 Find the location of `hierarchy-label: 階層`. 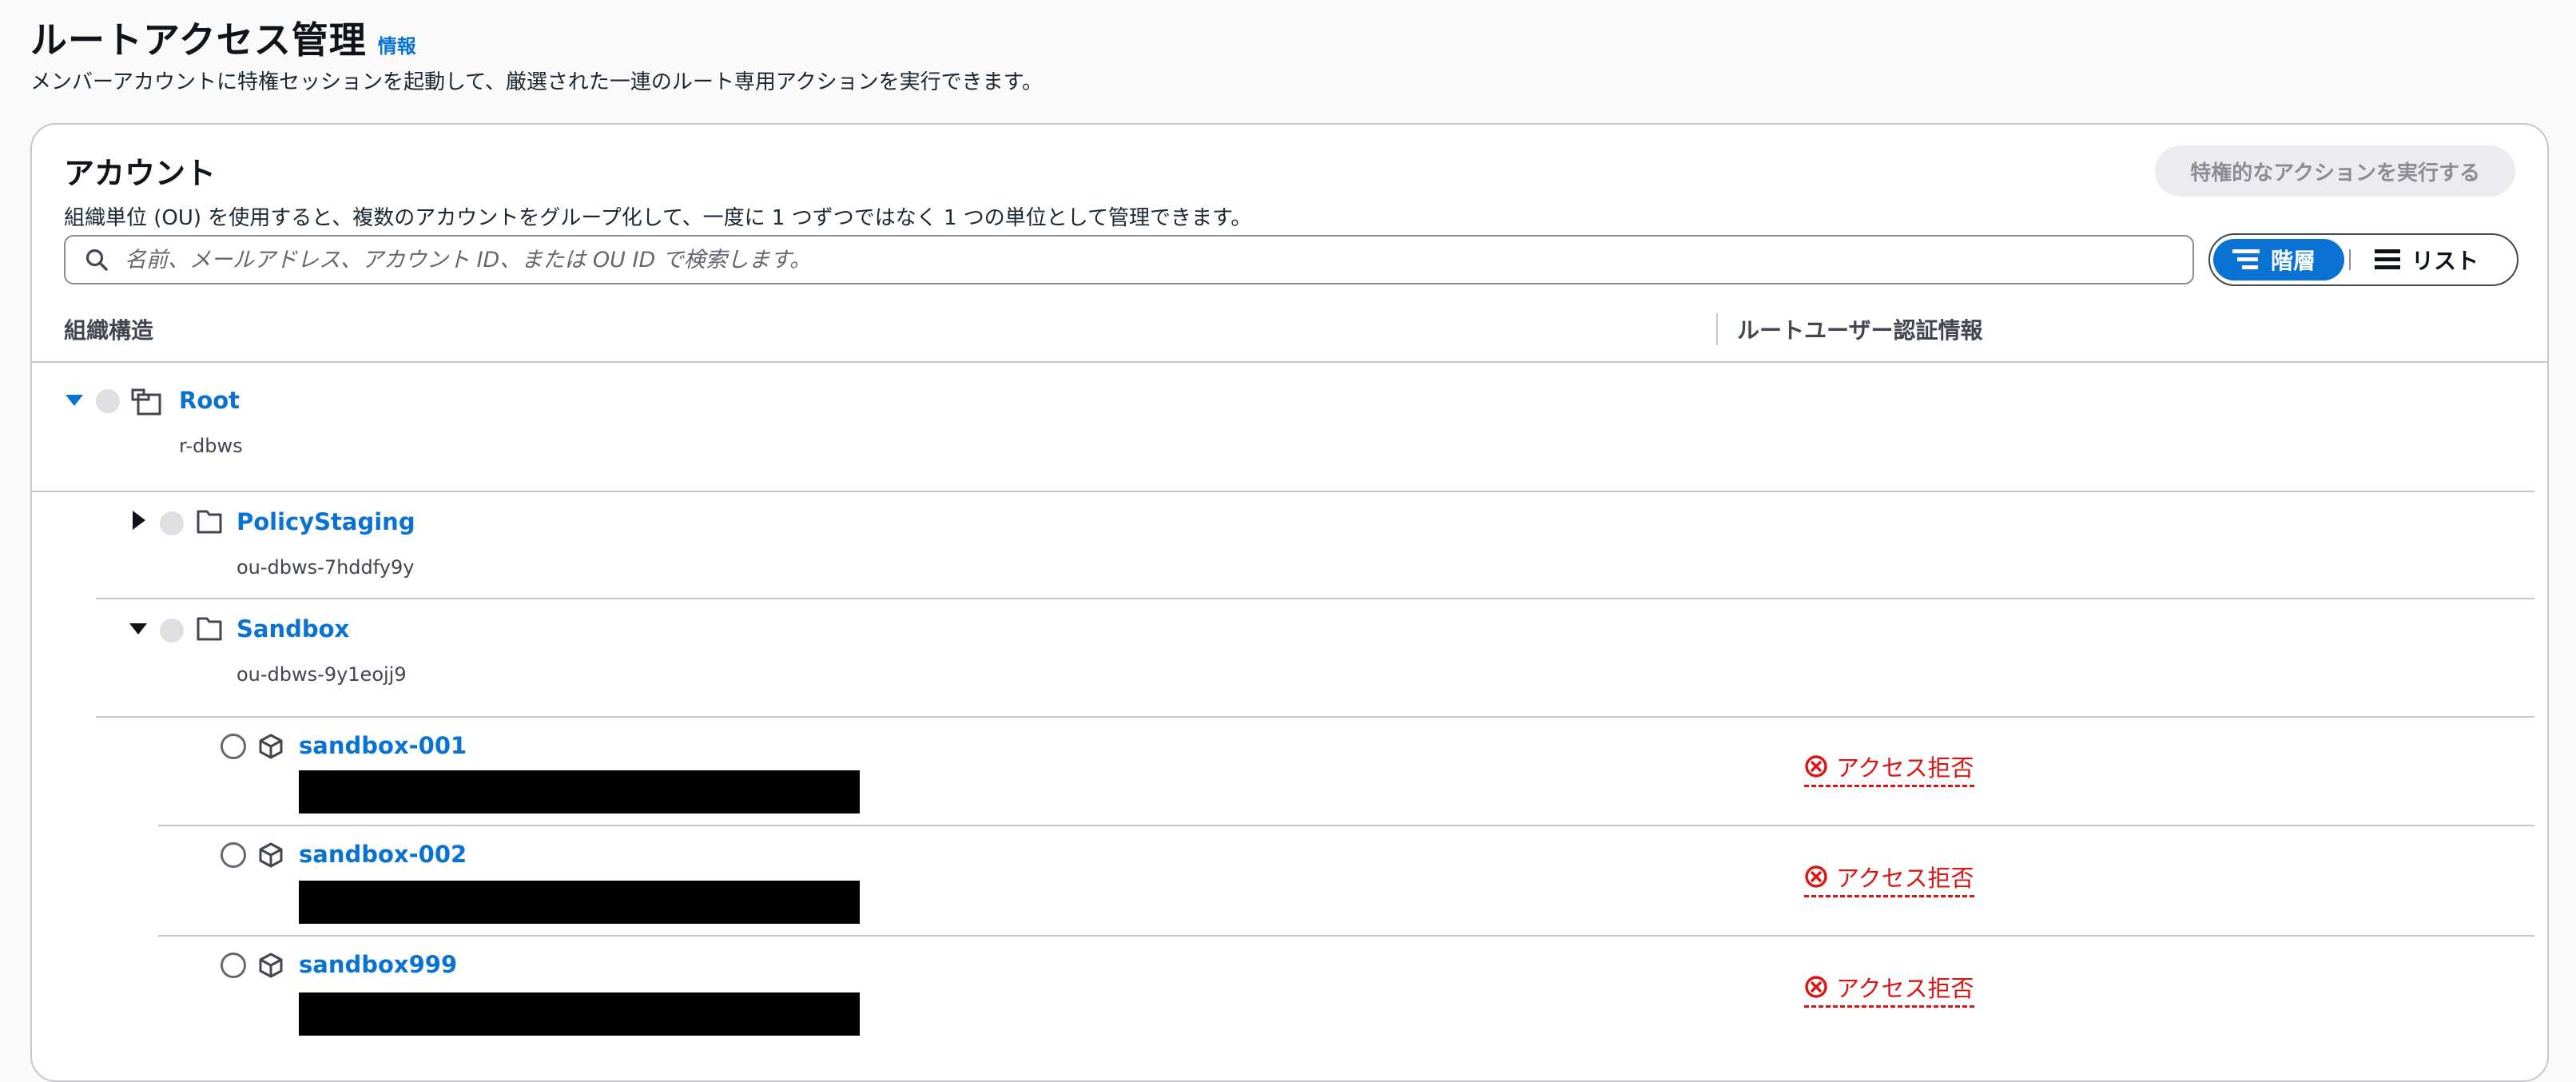

hierarchy-label: 階層 is located at coordinates (2293, 261).